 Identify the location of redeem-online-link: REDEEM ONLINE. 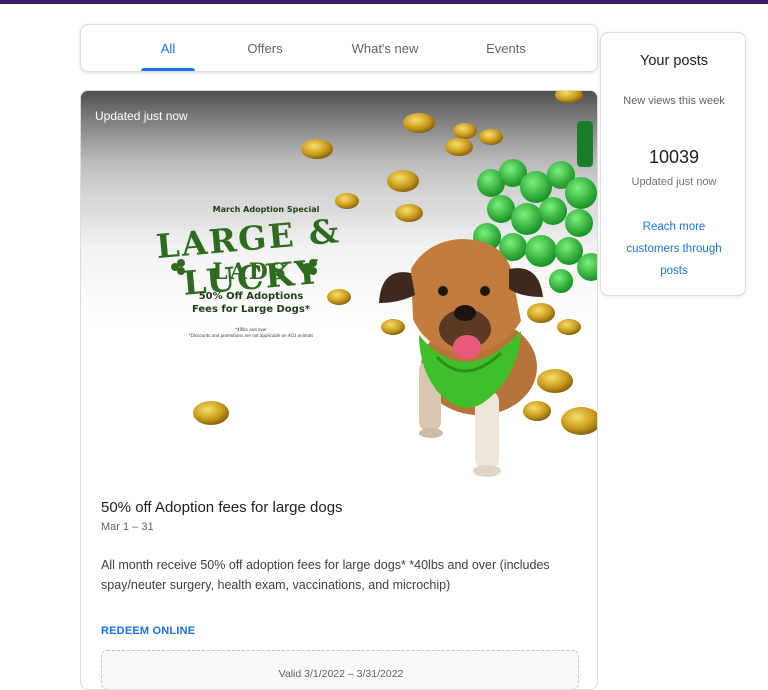
(148, 631).